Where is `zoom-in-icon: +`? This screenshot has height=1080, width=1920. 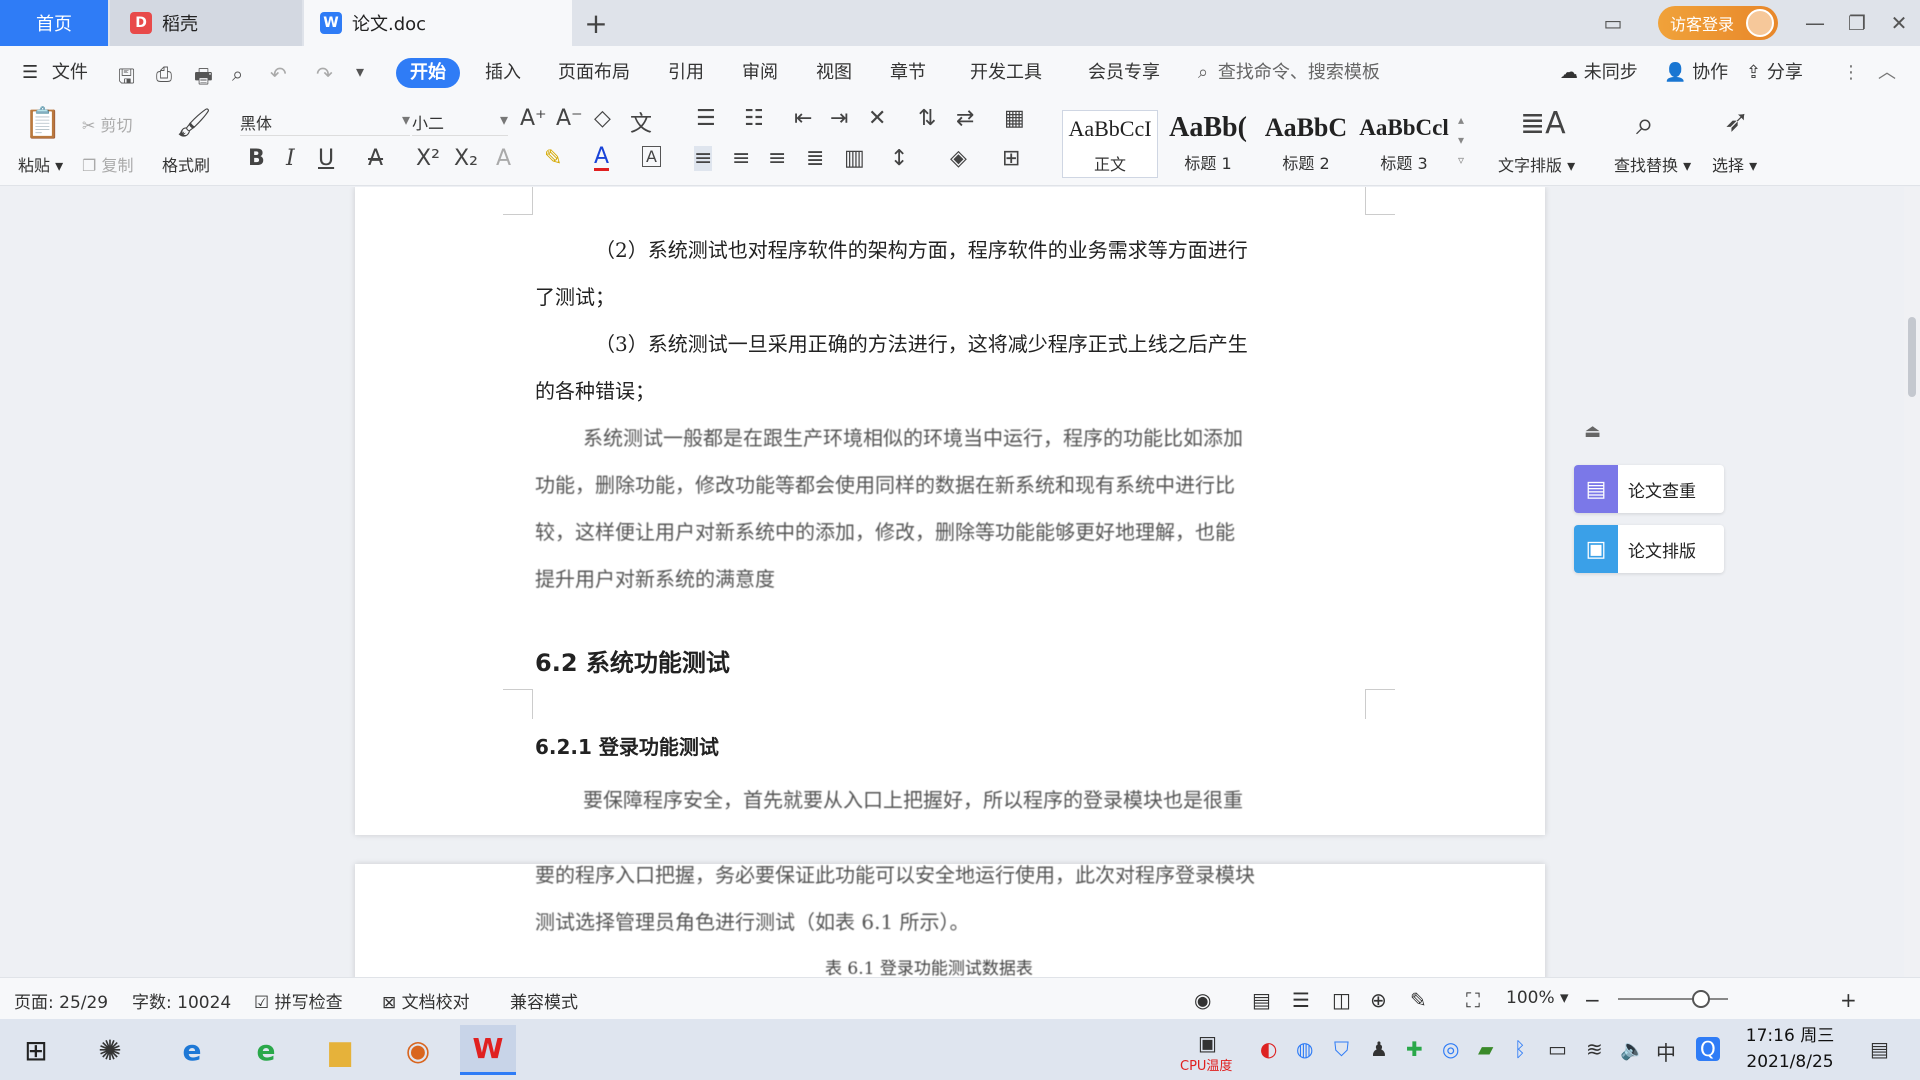
zoom-in-icon: + is located at coordinates (1848, 1000).